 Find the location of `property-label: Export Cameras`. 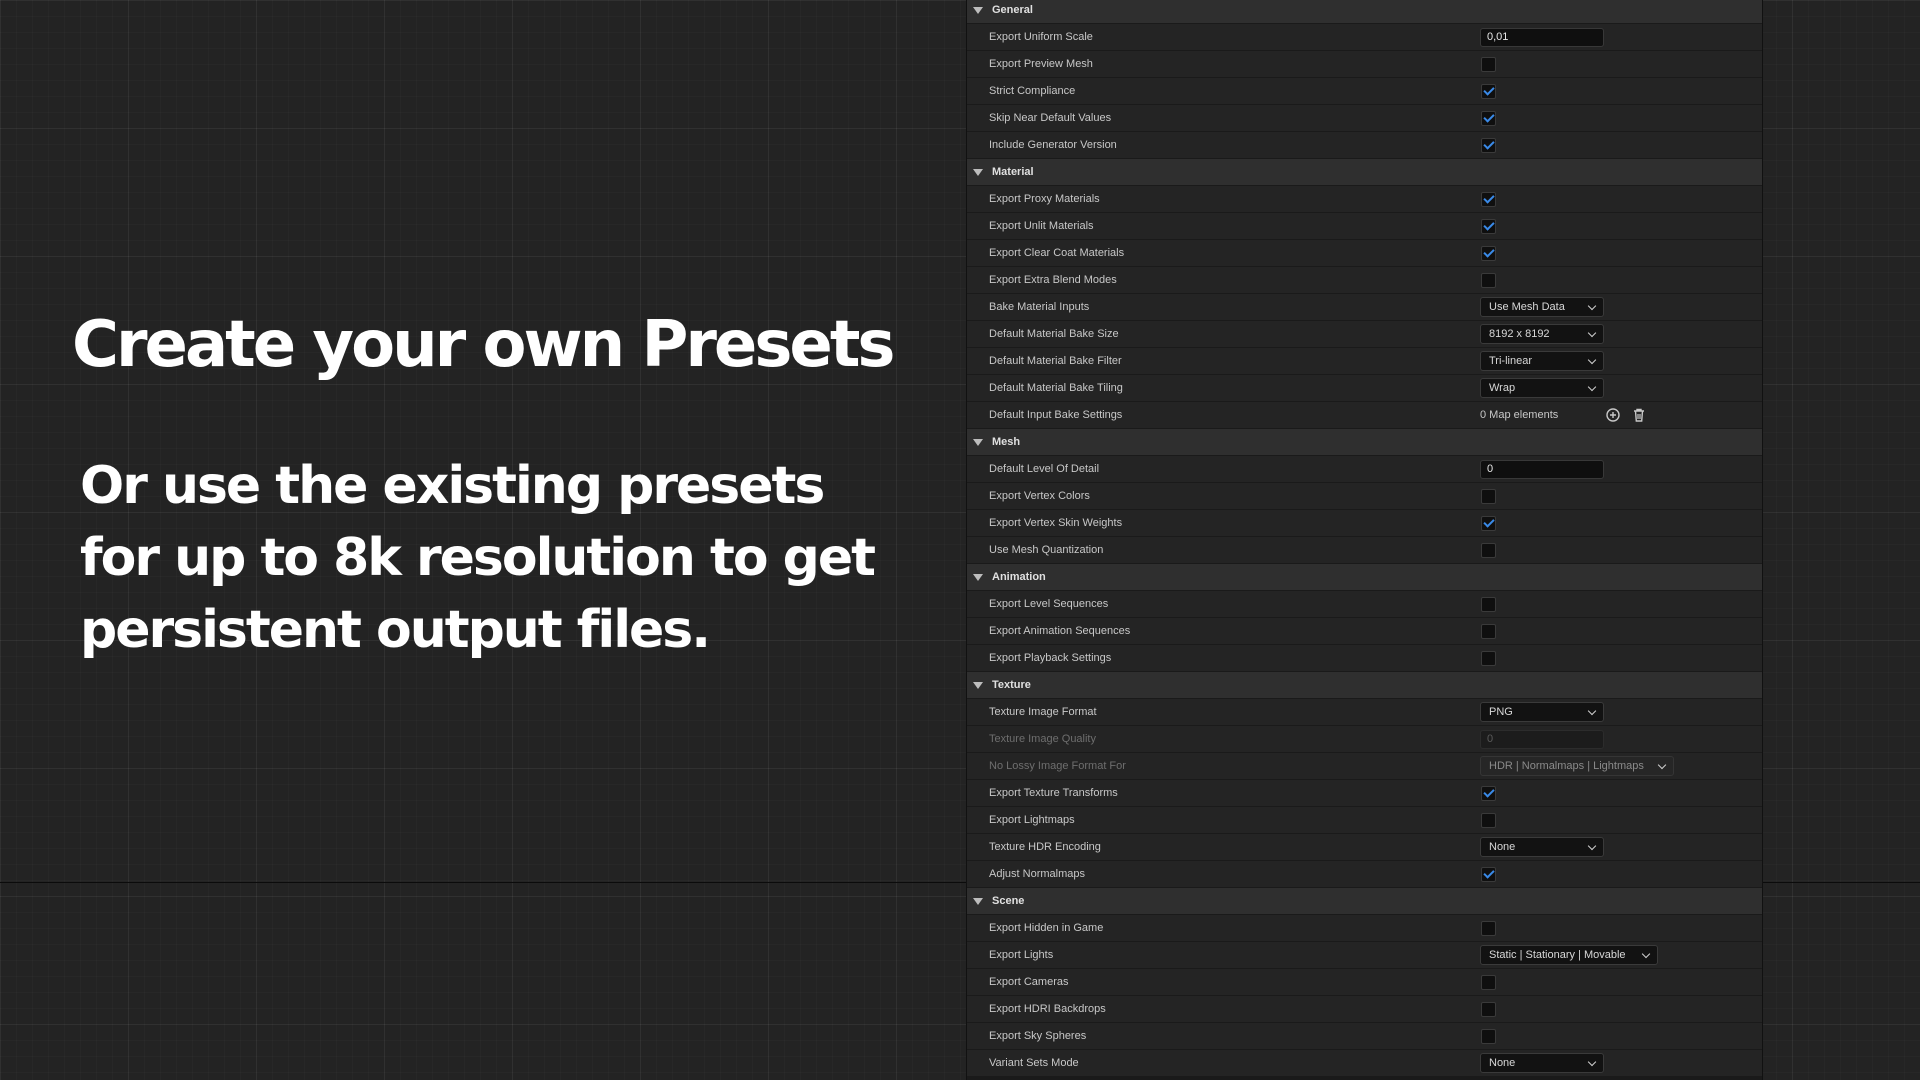

property-label: Export Cameras is located at coordinates (1029, 982).